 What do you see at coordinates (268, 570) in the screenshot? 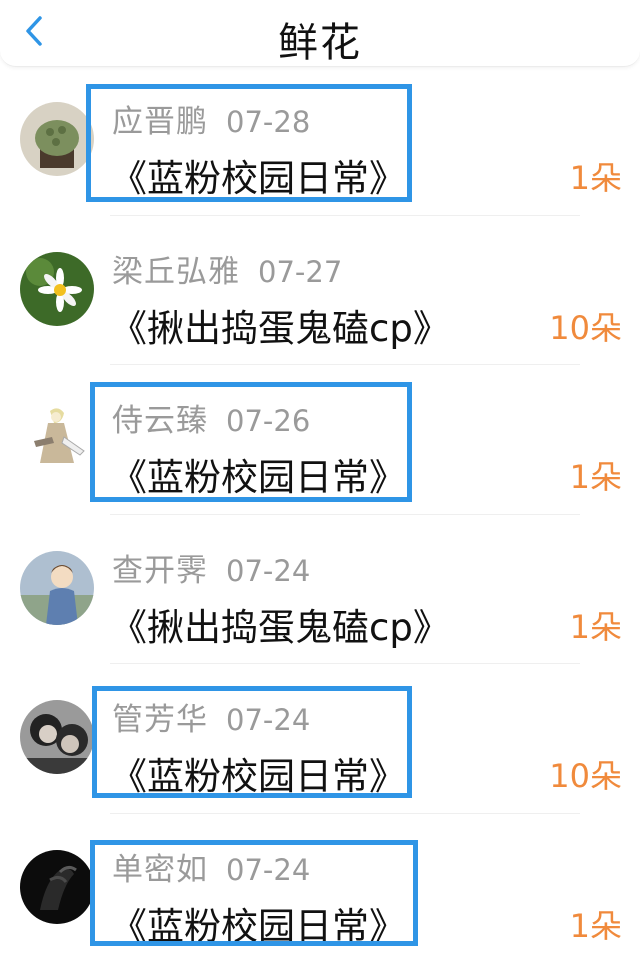
I see `send-date: 07-24` at bounding box center [268, 570].